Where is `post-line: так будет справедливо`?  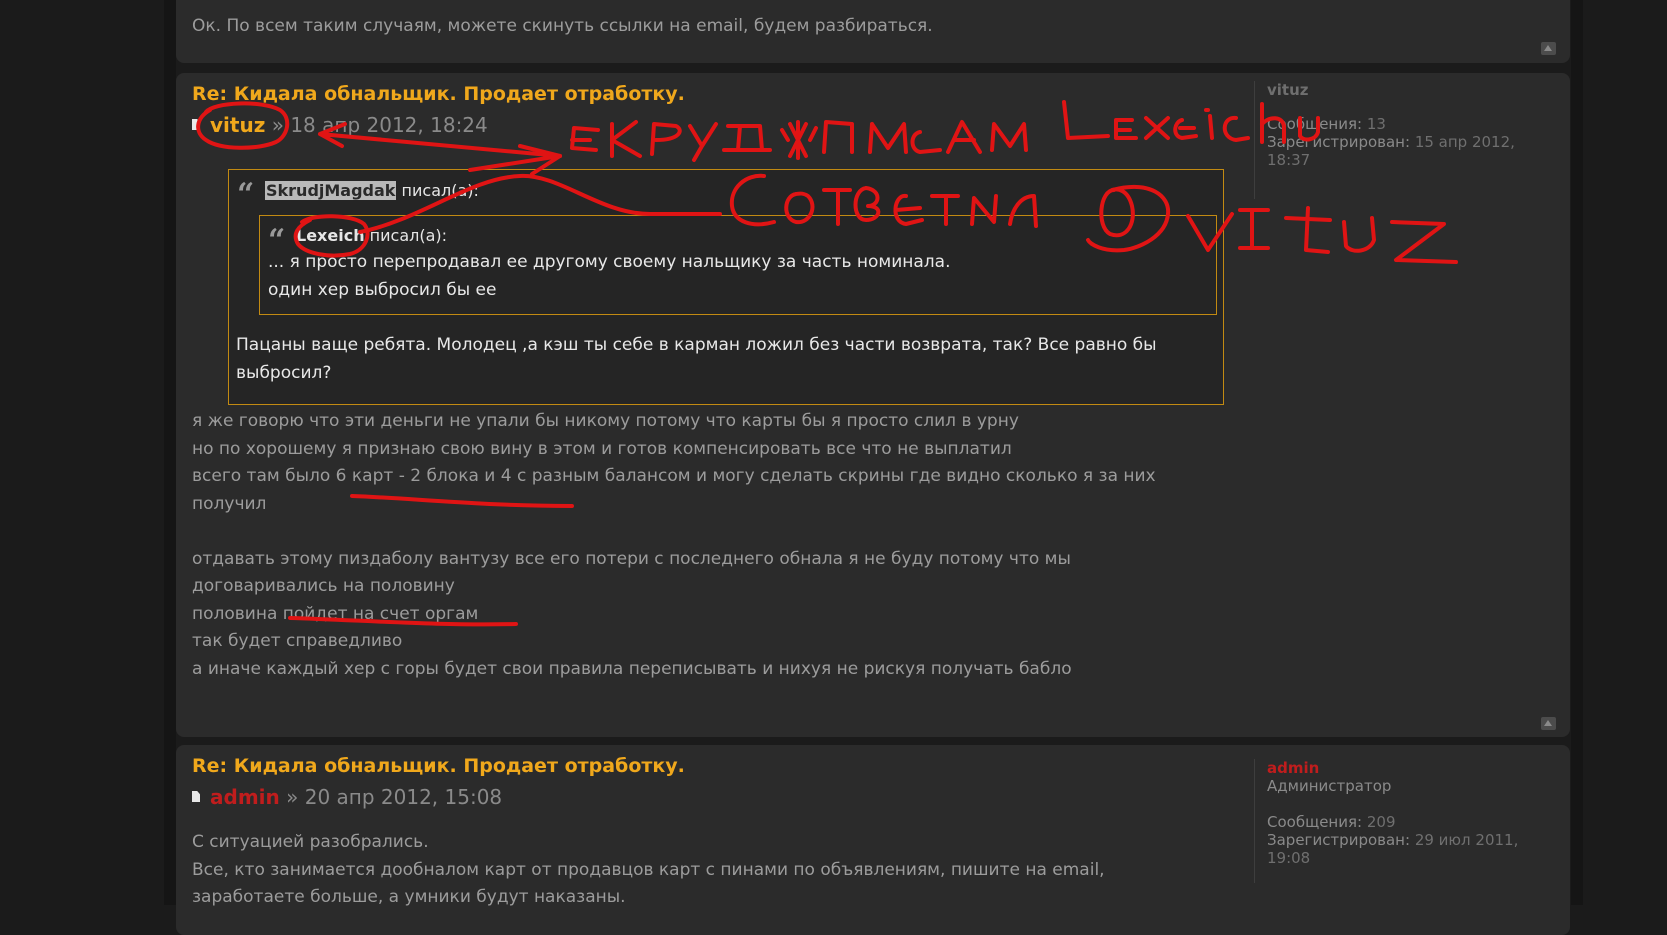 post-line: так будет справедливо is located at coordinates (297, 641).